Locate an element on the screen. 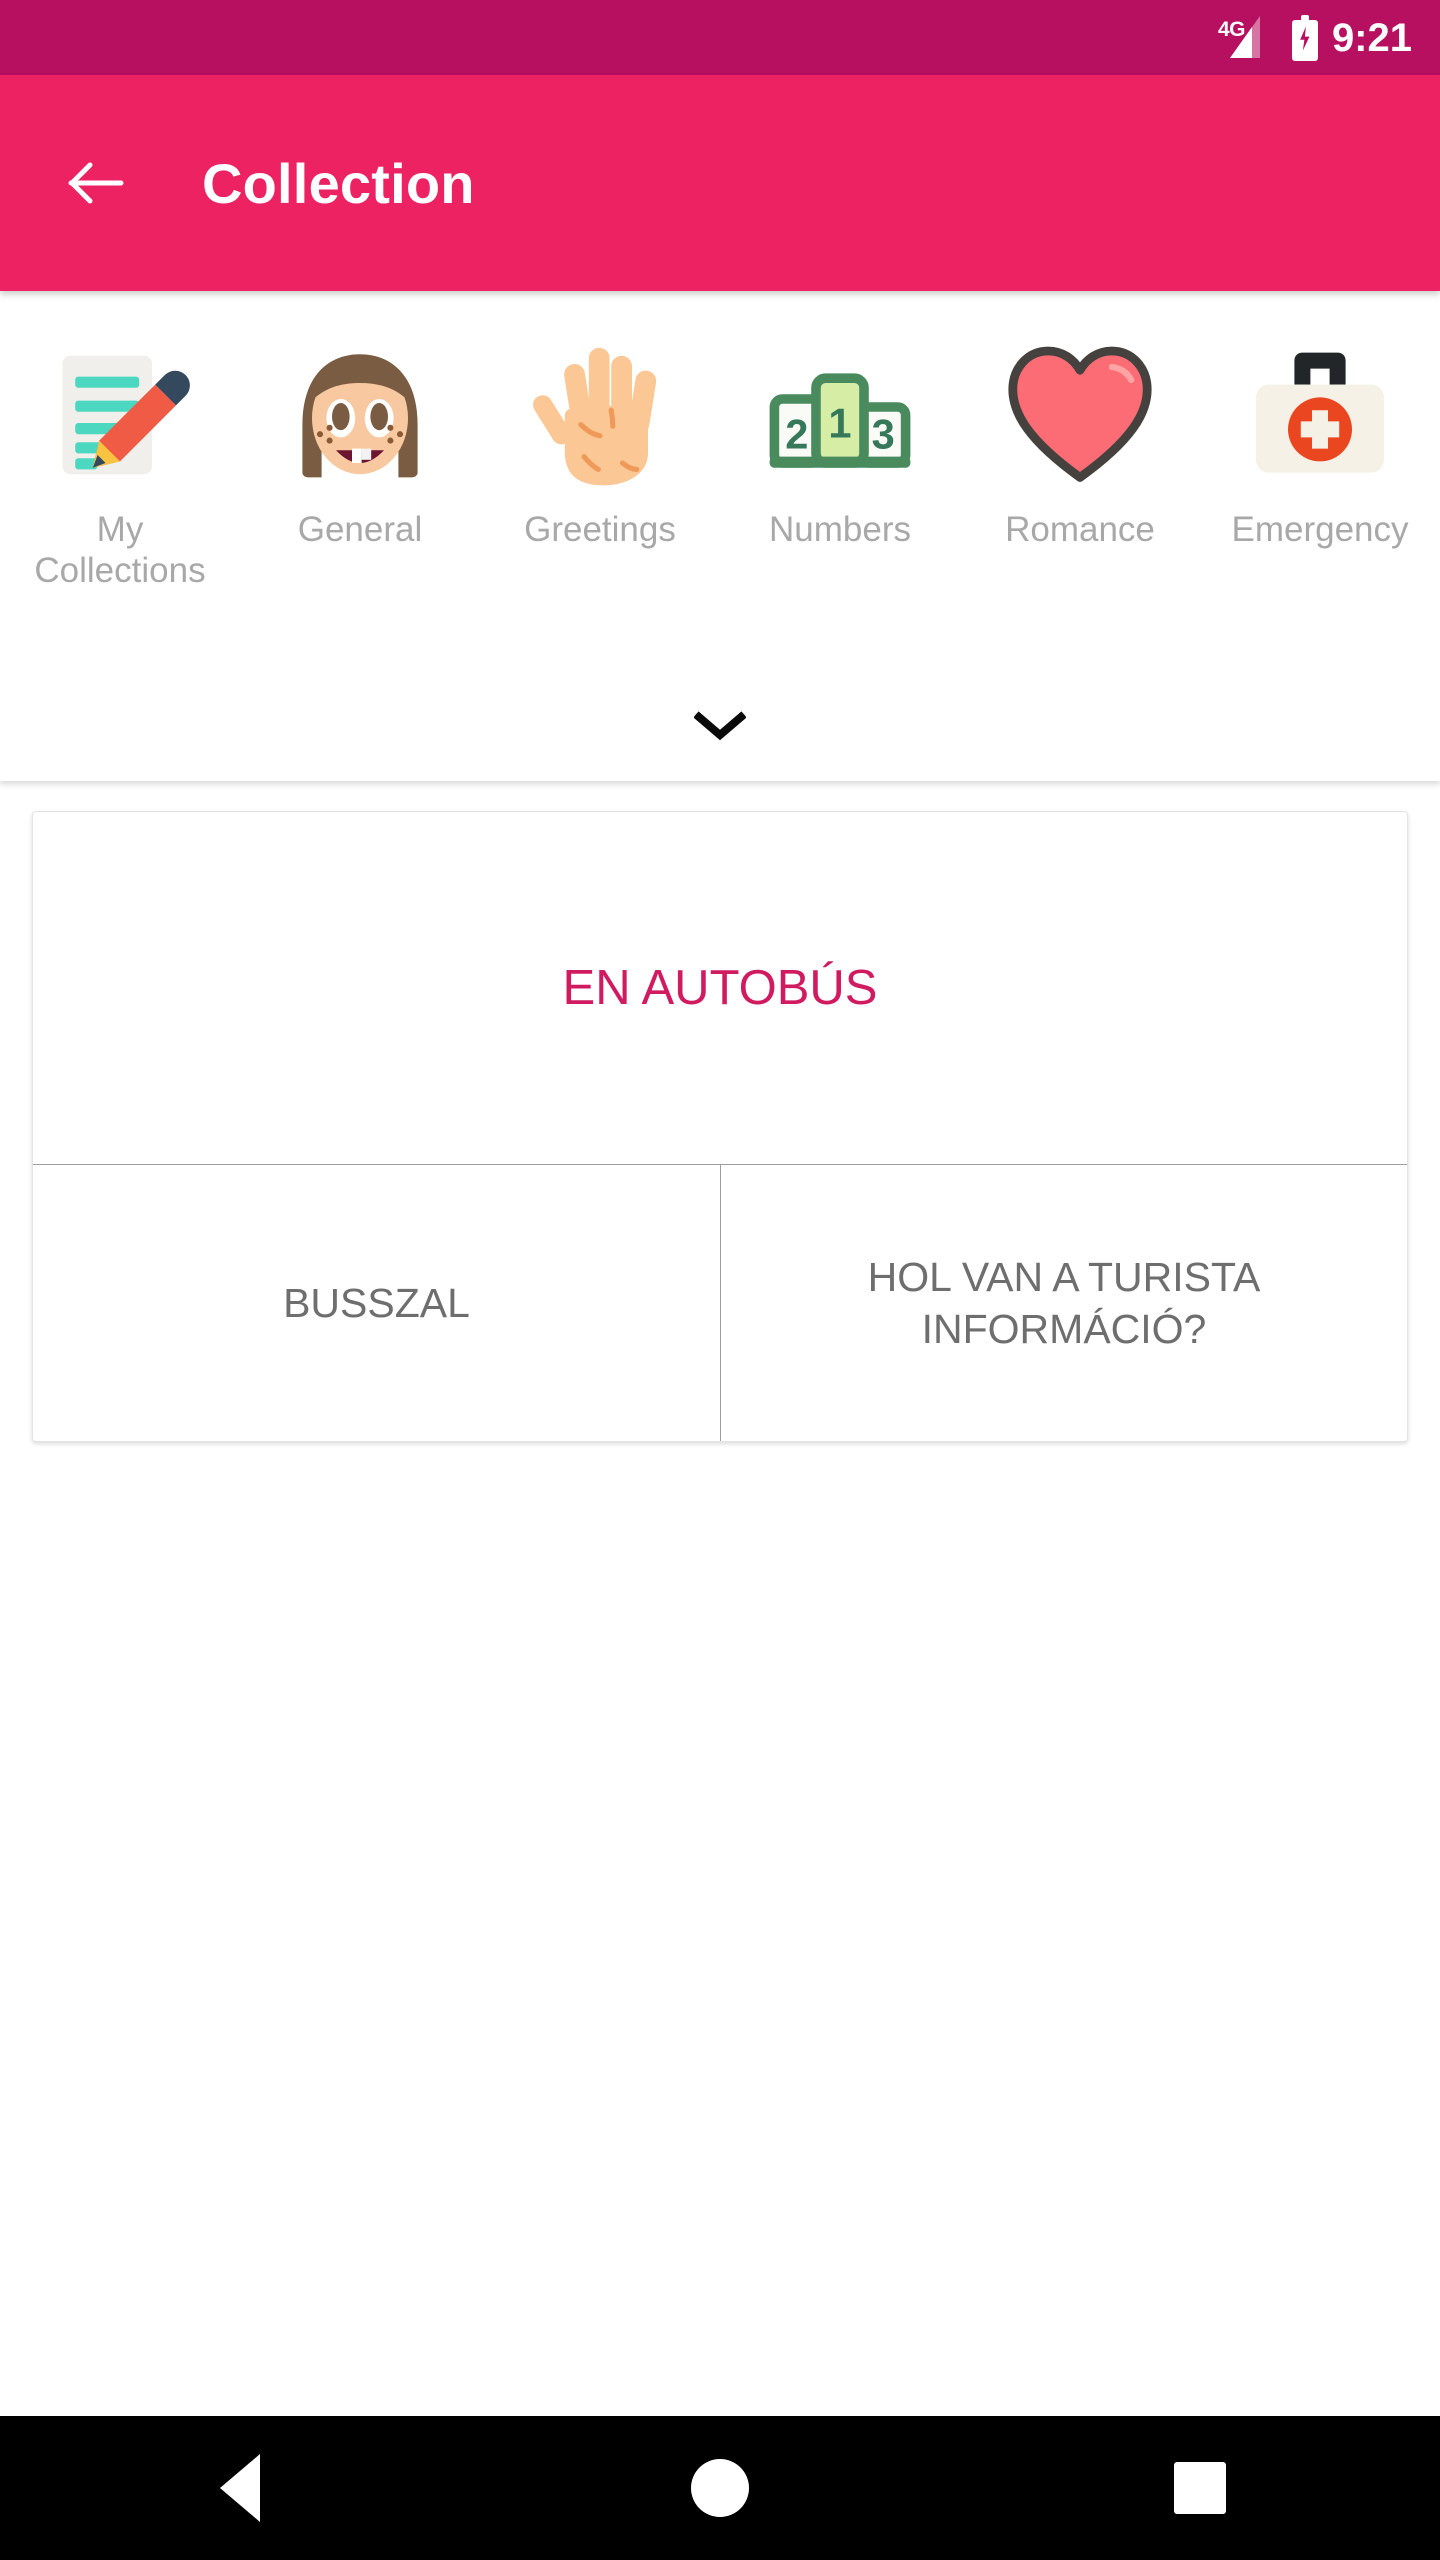 Image resolution: width=1440 pixels, height=2560 pixels. heart-icon is located at coordinates (1080, 414).